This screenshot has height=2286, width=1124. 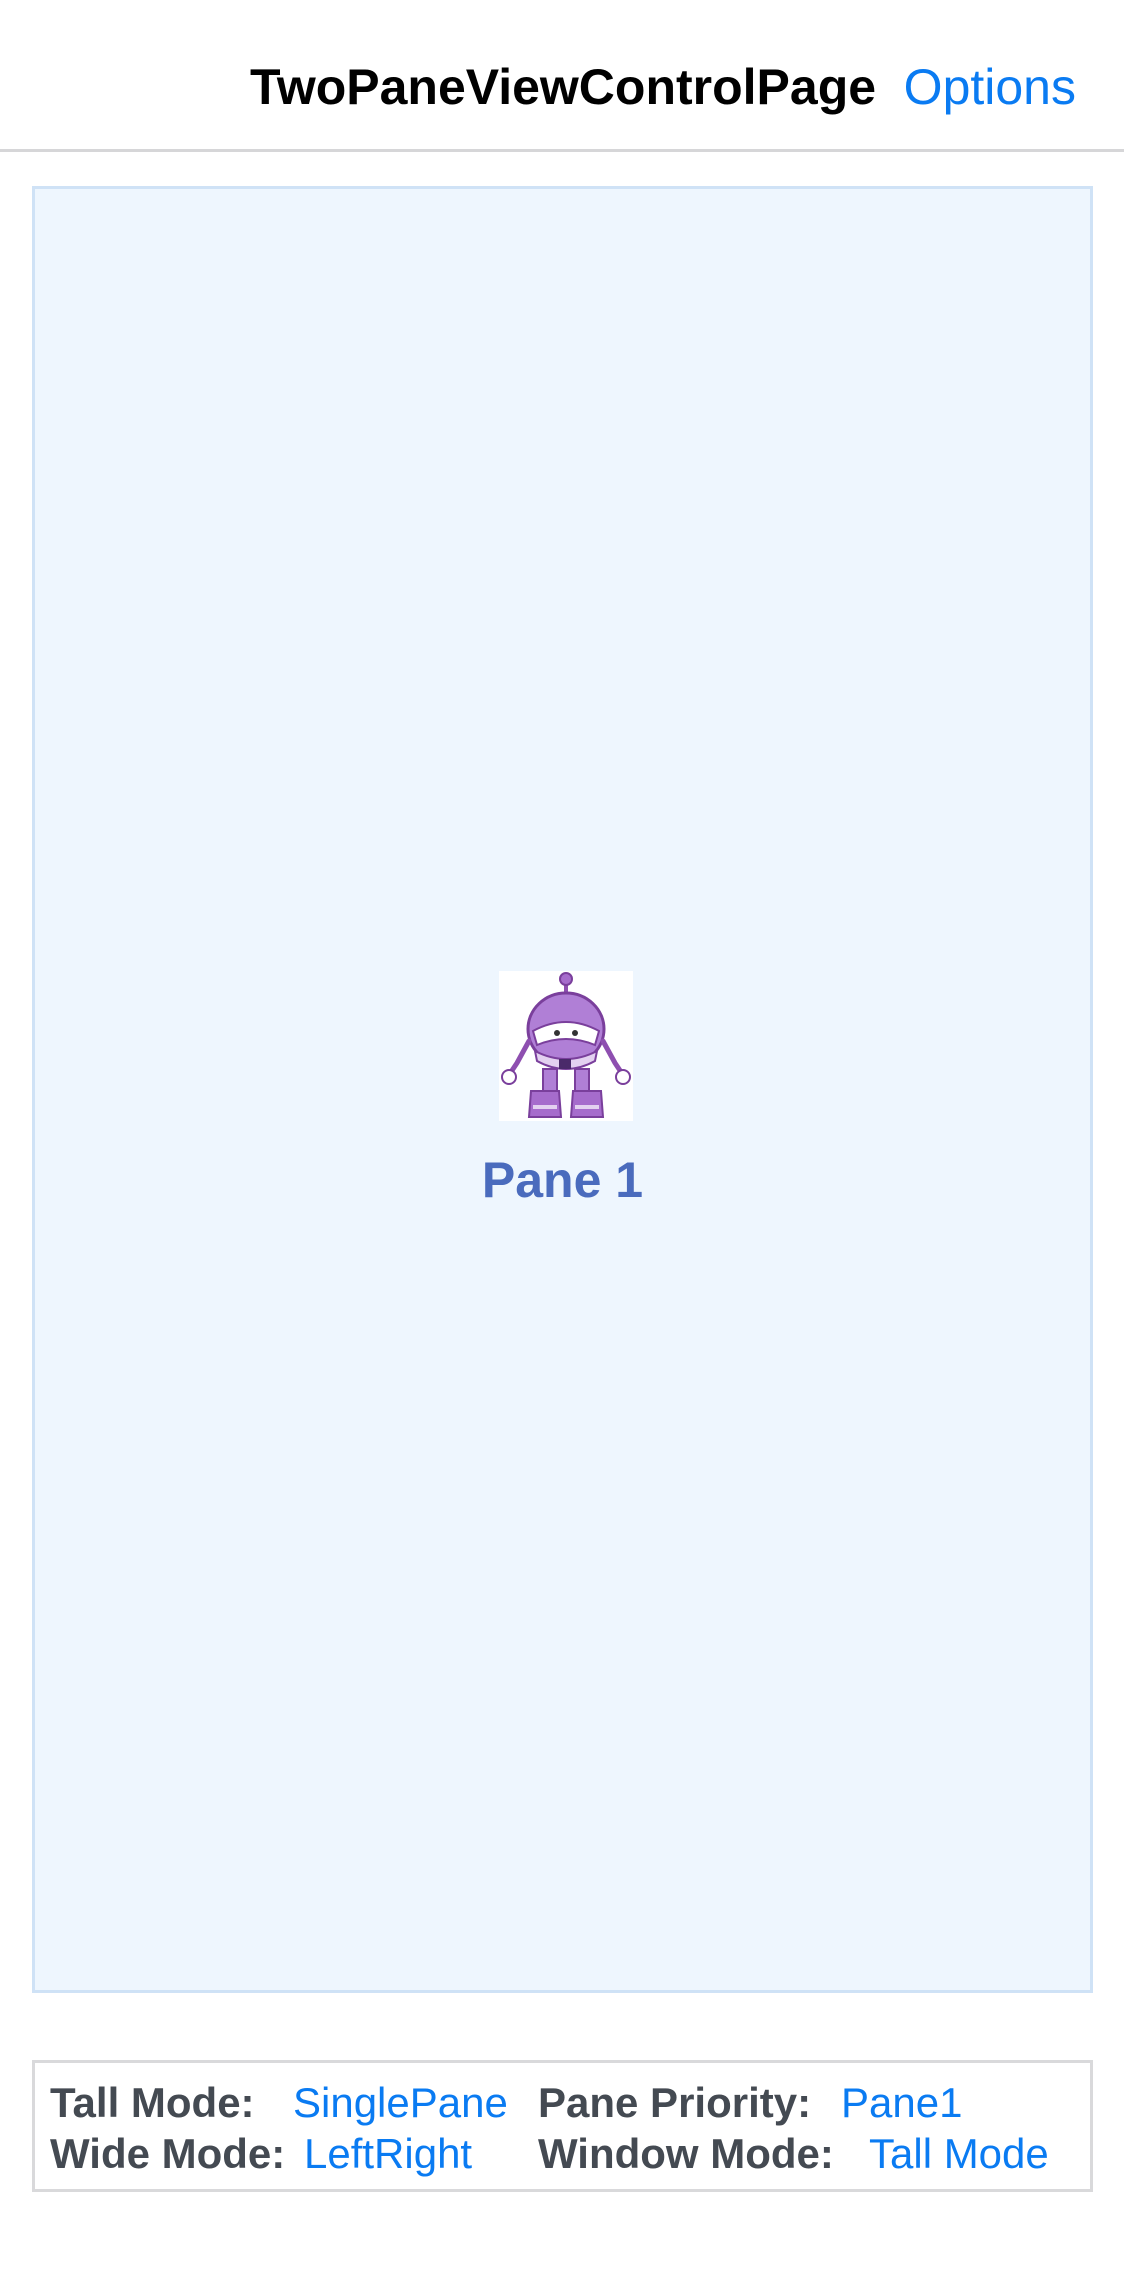 I want to click on options-button: Options, so click(x=990, y=87).